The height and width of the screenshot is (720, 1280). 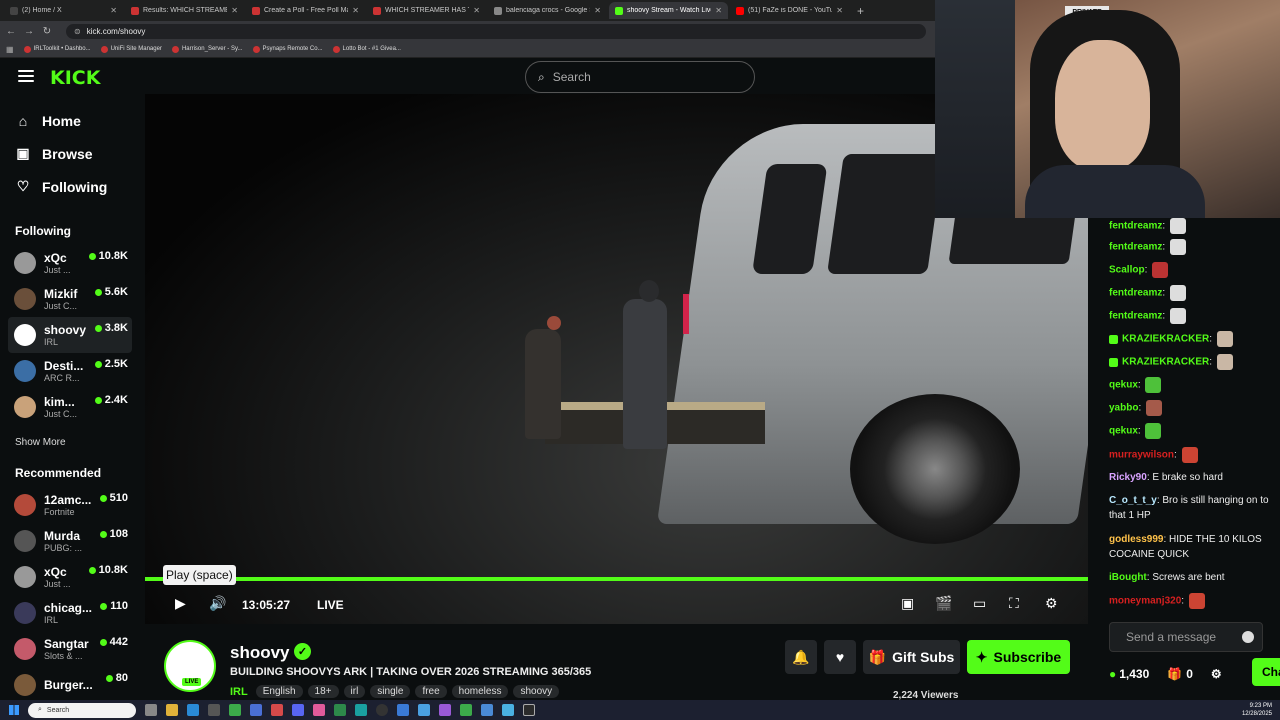 I want to click on channel-item: Burger... 80, so click(x=70, y=683).